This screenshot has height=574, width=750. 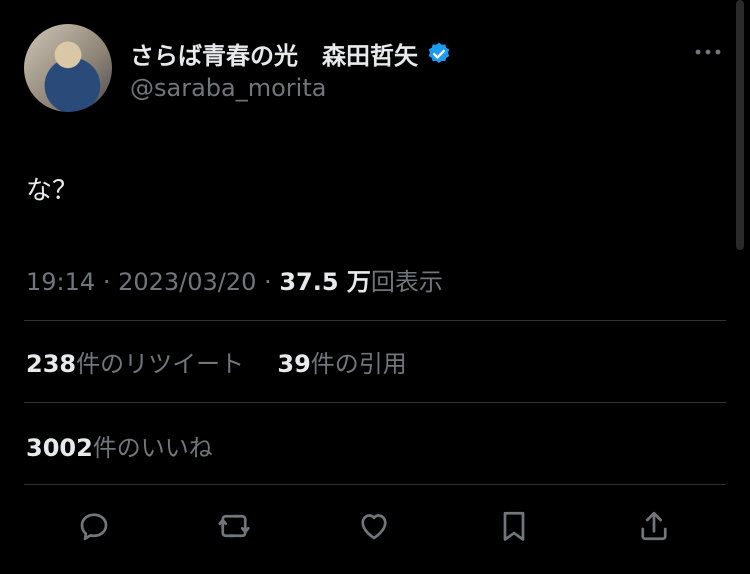 I want to click on tweet-text: な？, so click(x=52, y=191).